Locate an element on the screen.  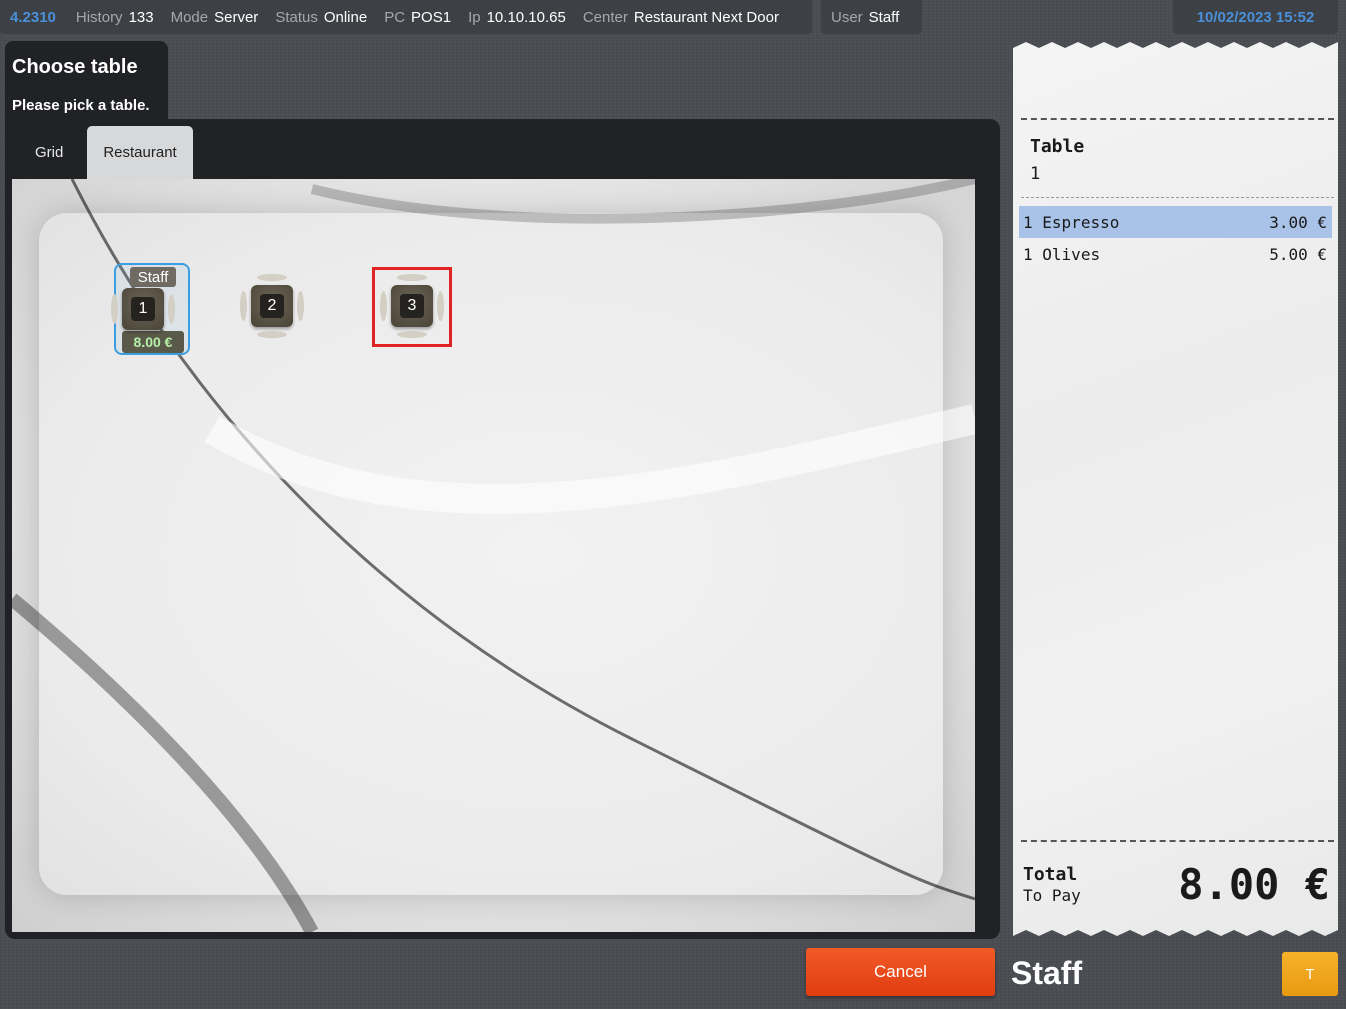
history-label: History is located at coordinates (99, 17).